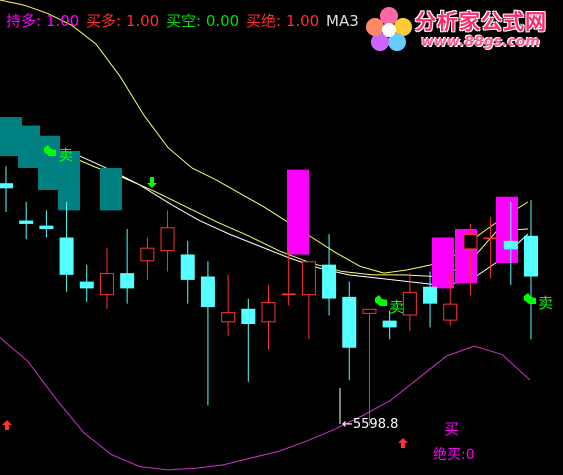 Image resolution: width=563 pixels, height=475 pixels. Describe the element at coordinates (454, 455) in the screenshot. I see `juemai-label: 绝买:0` at that location.